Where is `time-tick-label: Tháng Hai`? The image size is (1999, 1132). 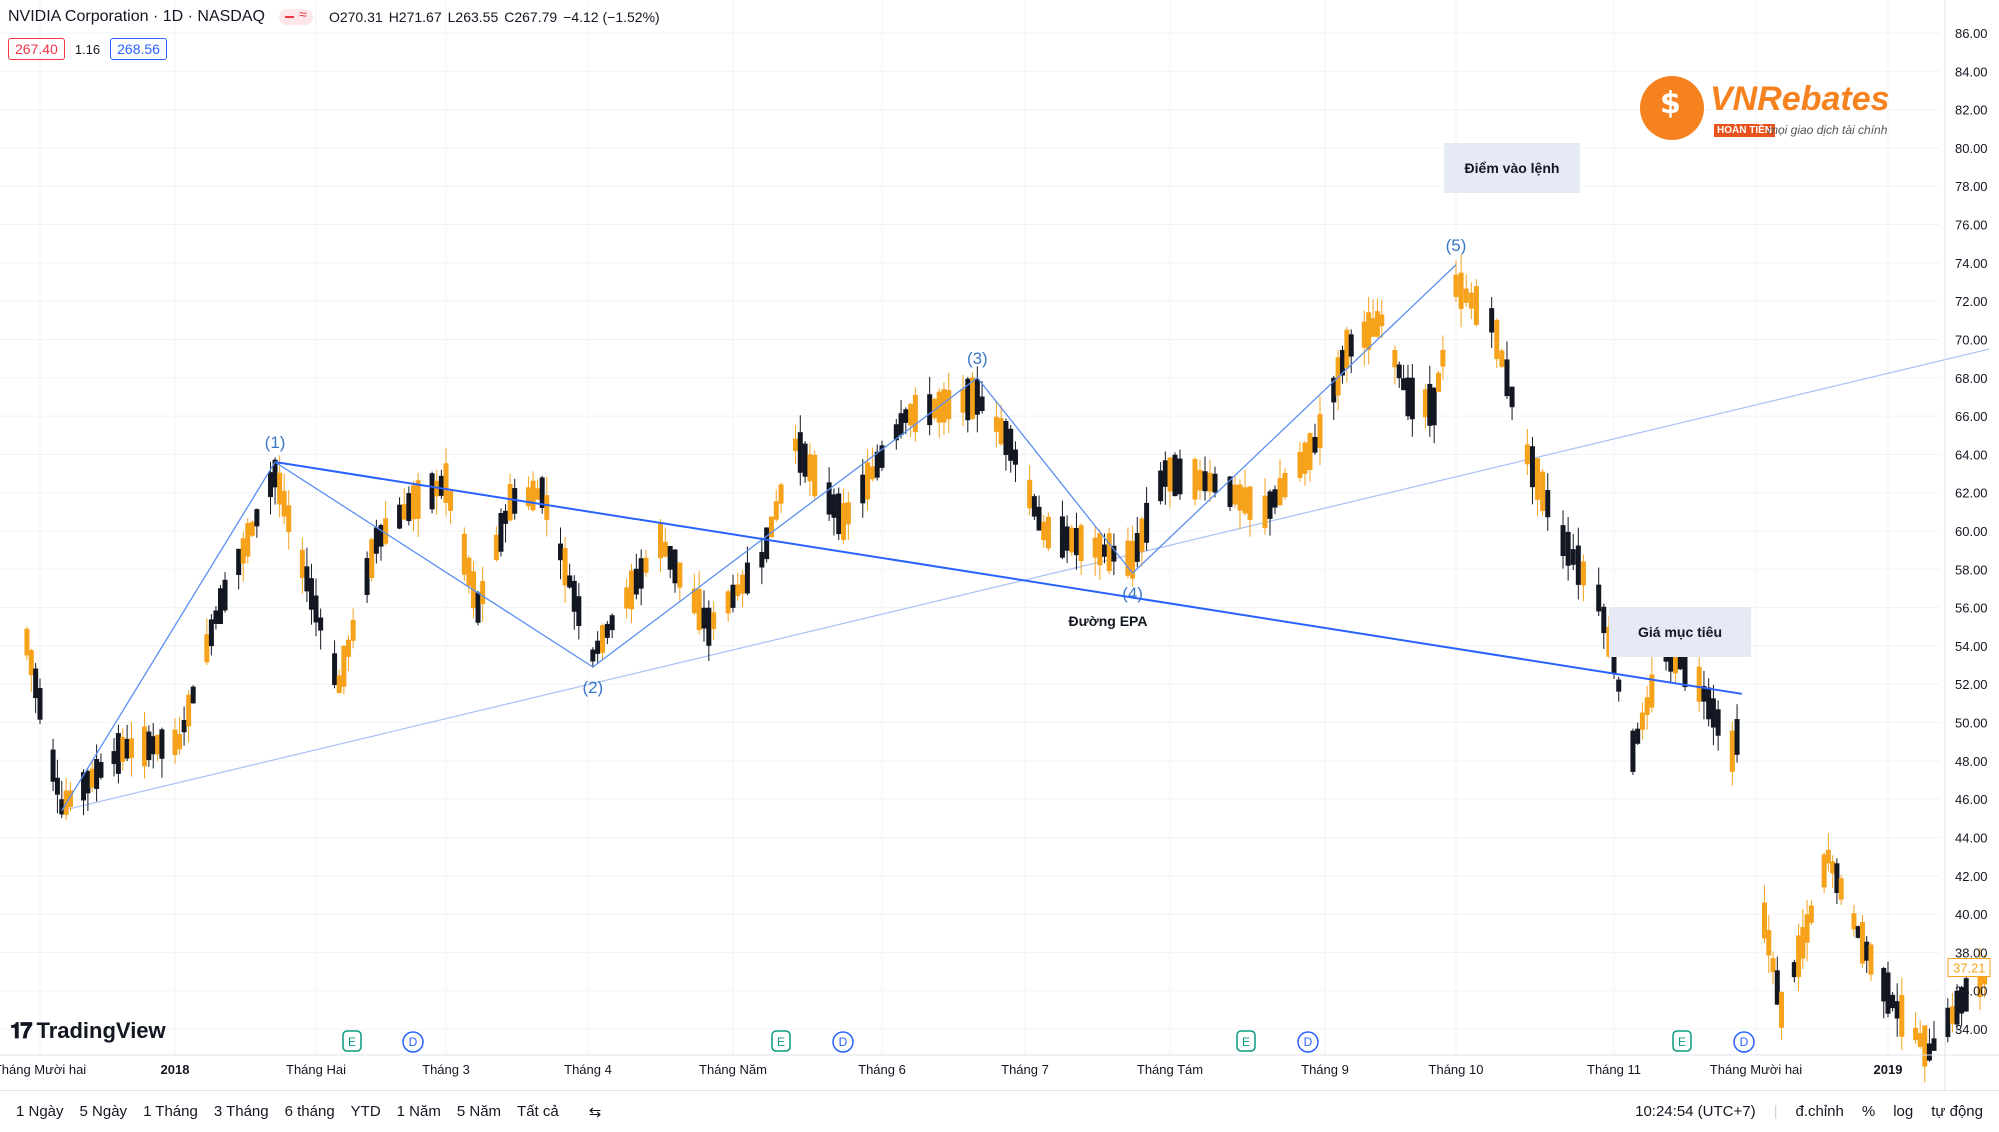 time-tick-label: Tháng Hai is located at coordinates (316, 1069).